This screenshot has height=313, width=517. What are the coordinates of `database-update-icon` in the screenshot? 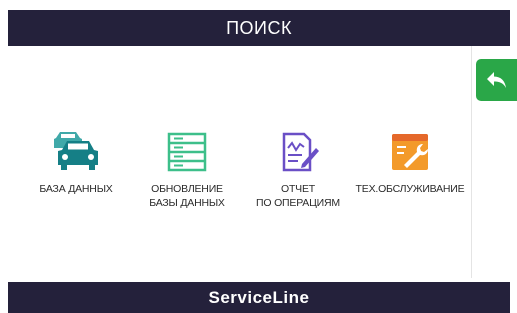 It's located at (187, 152).